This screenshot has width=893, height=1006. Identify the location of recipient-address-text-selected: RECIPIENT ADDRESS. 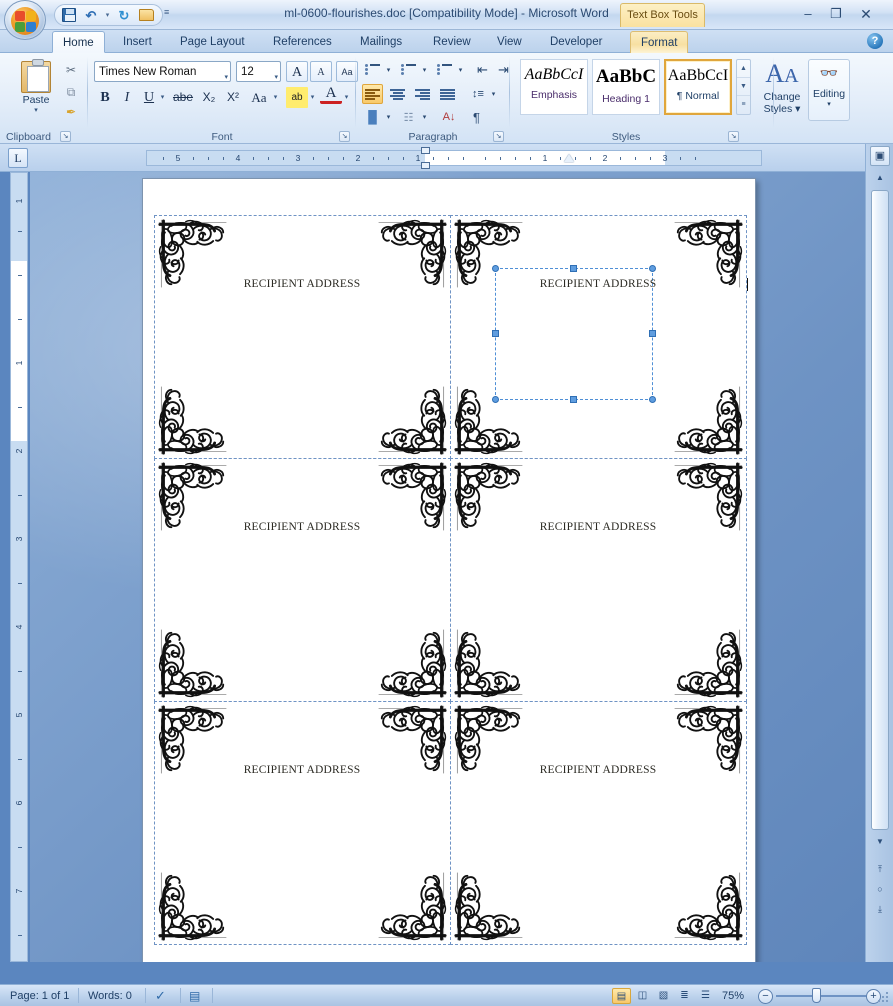
(598, 284).